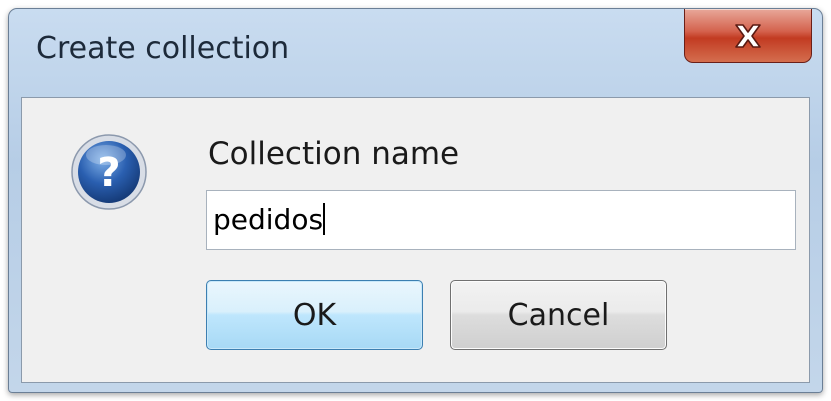  I want to click on text-caret, so click(324, 219).